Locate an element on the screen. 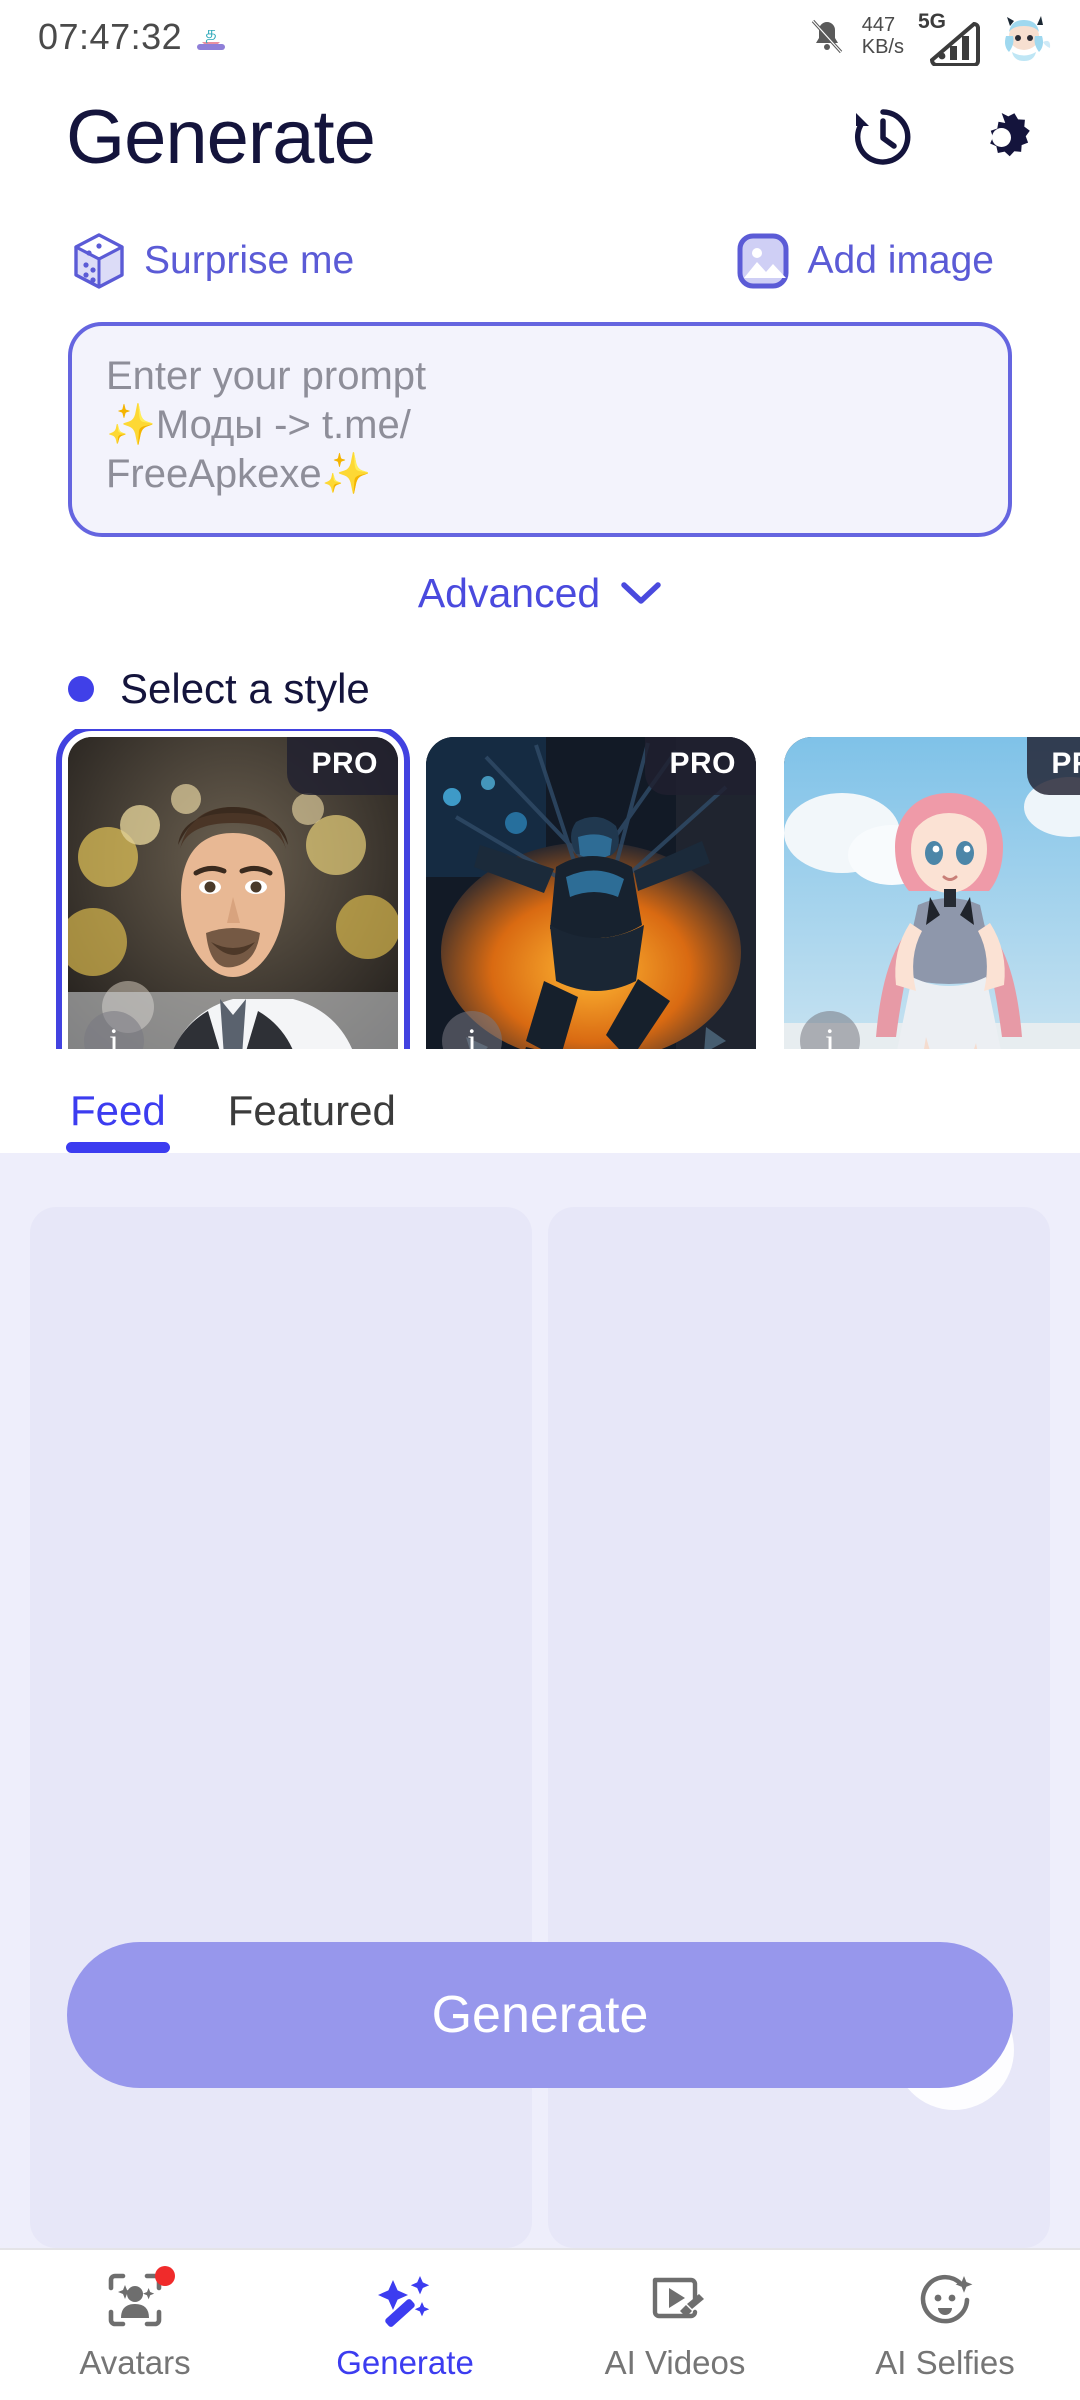  style-card-anime: PR i Anime is located at coordinates (932, 893).